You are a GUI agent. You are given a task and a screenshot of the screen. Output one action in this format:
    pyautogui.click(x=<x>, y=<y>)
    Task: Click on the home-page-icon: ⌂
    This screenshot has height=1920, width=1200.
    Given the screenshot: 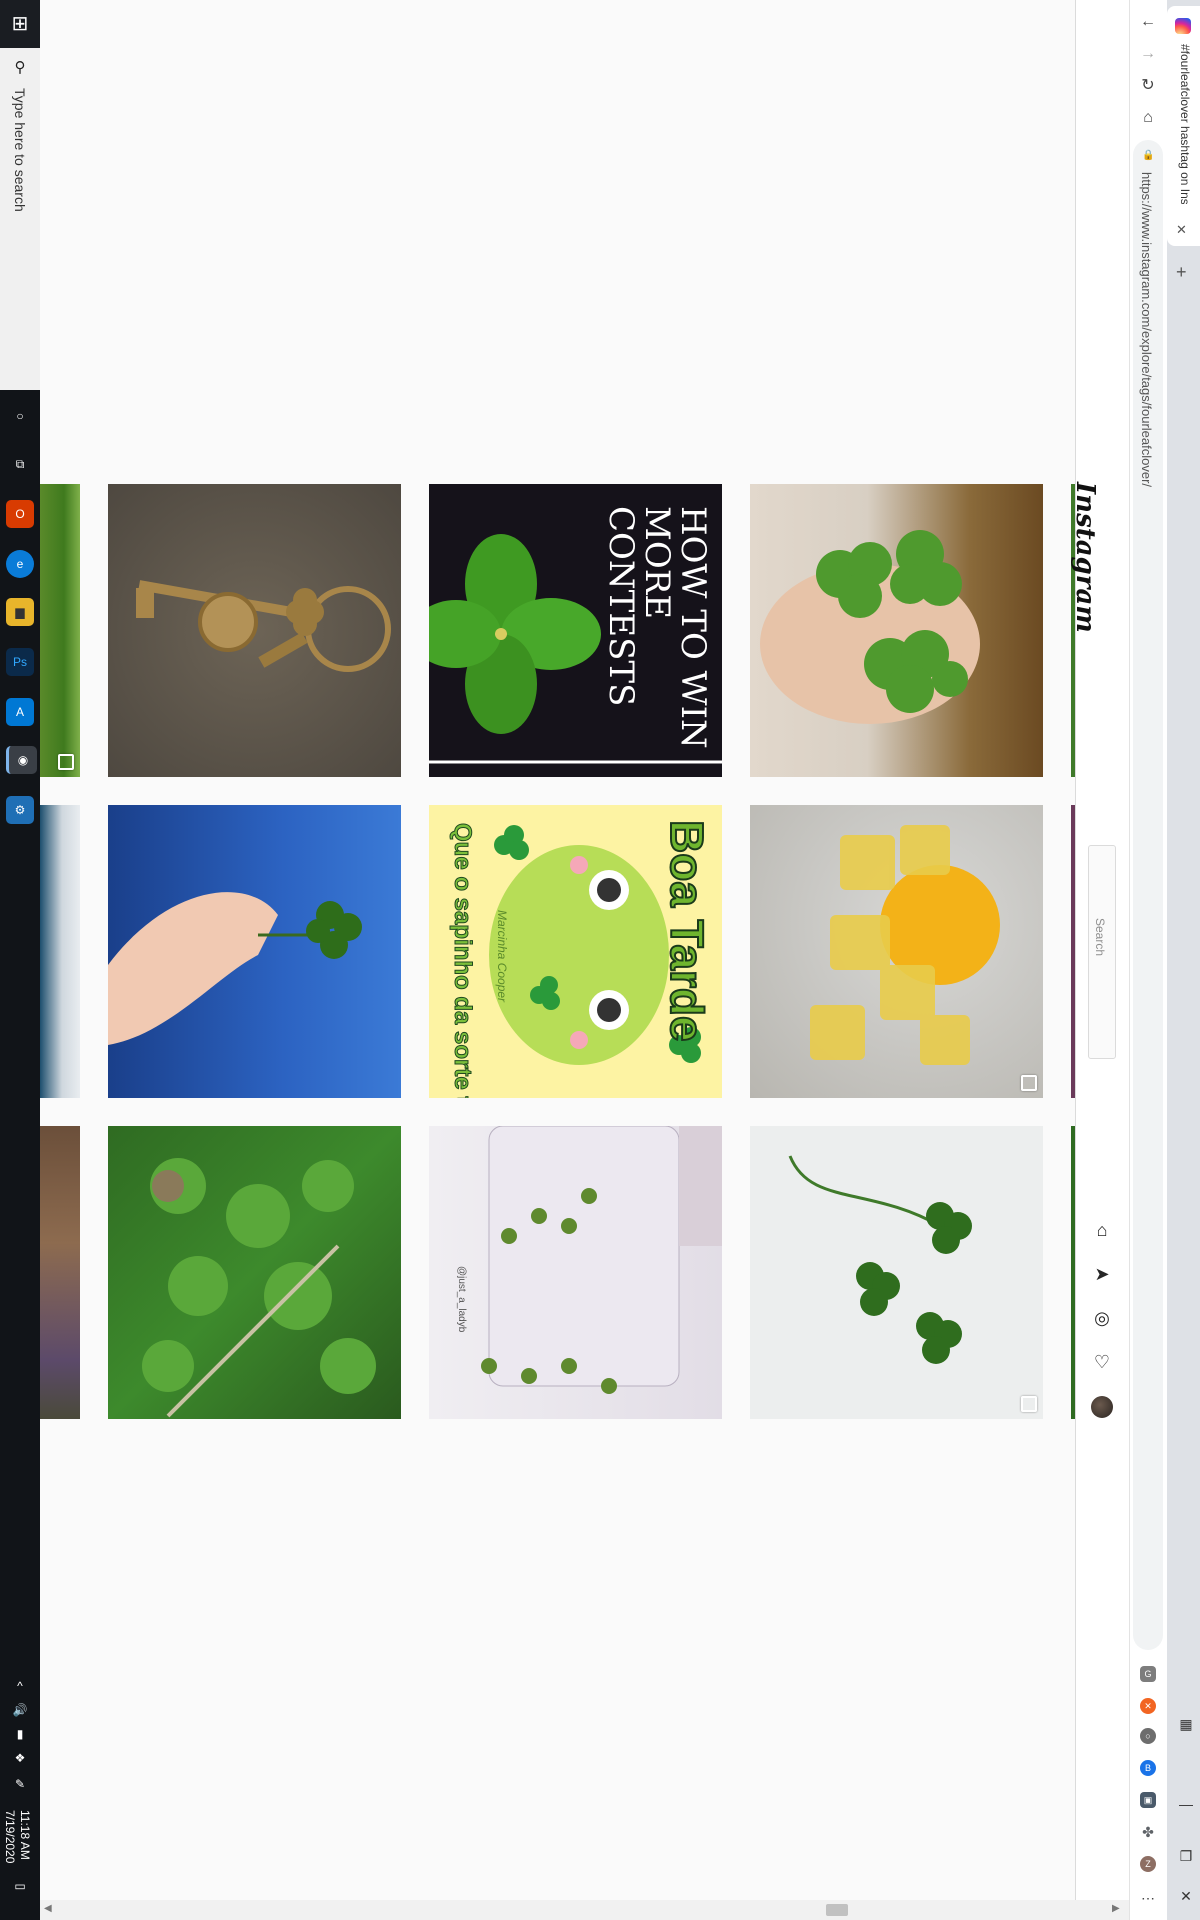 What is the action you would take?
    pyautogui.click(x=1148, y=118)
    